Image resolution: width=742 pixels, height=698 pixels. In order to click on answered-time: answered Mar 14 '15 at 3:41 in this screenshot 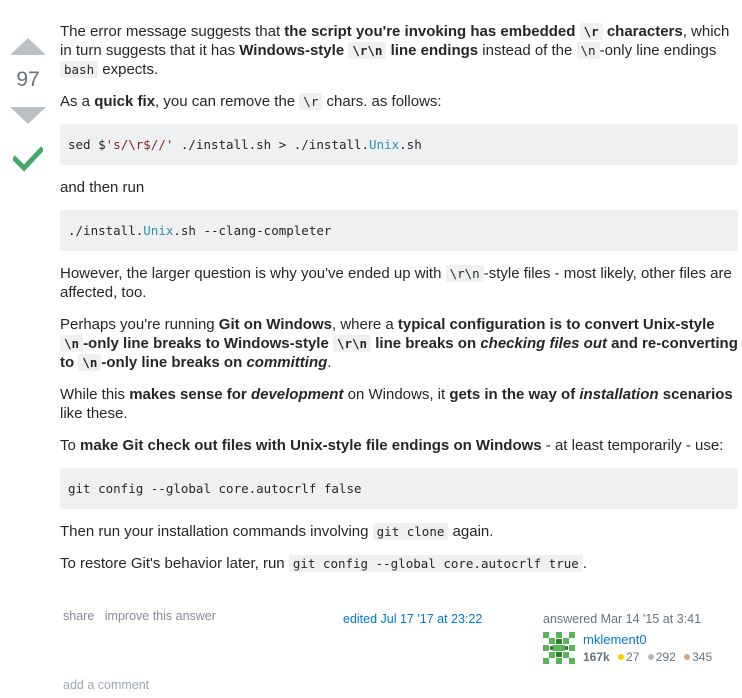, I will do `click(622, 619)`.